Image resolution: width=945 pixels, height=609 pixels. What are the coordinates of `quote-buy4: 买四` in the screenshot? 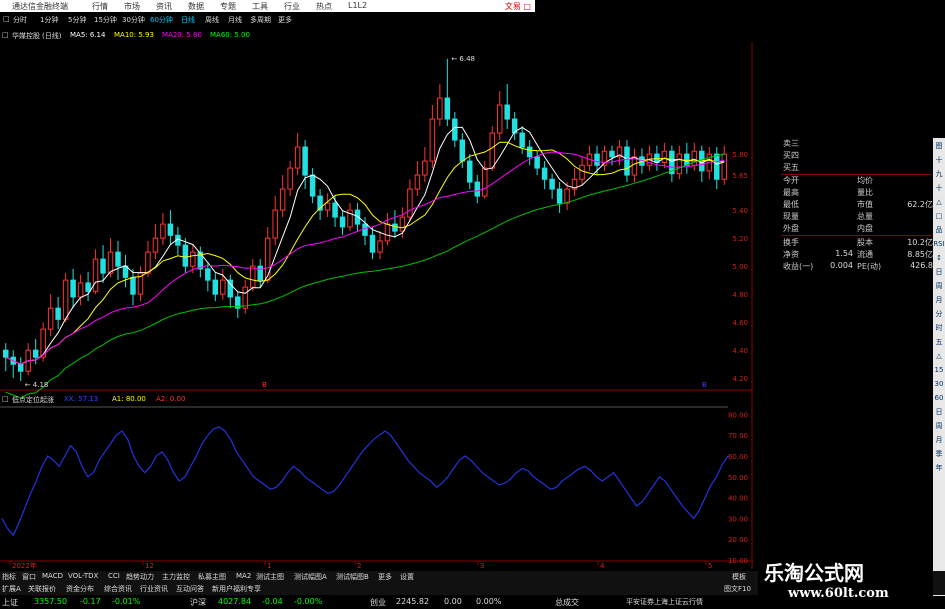 It's located at (791, 155).